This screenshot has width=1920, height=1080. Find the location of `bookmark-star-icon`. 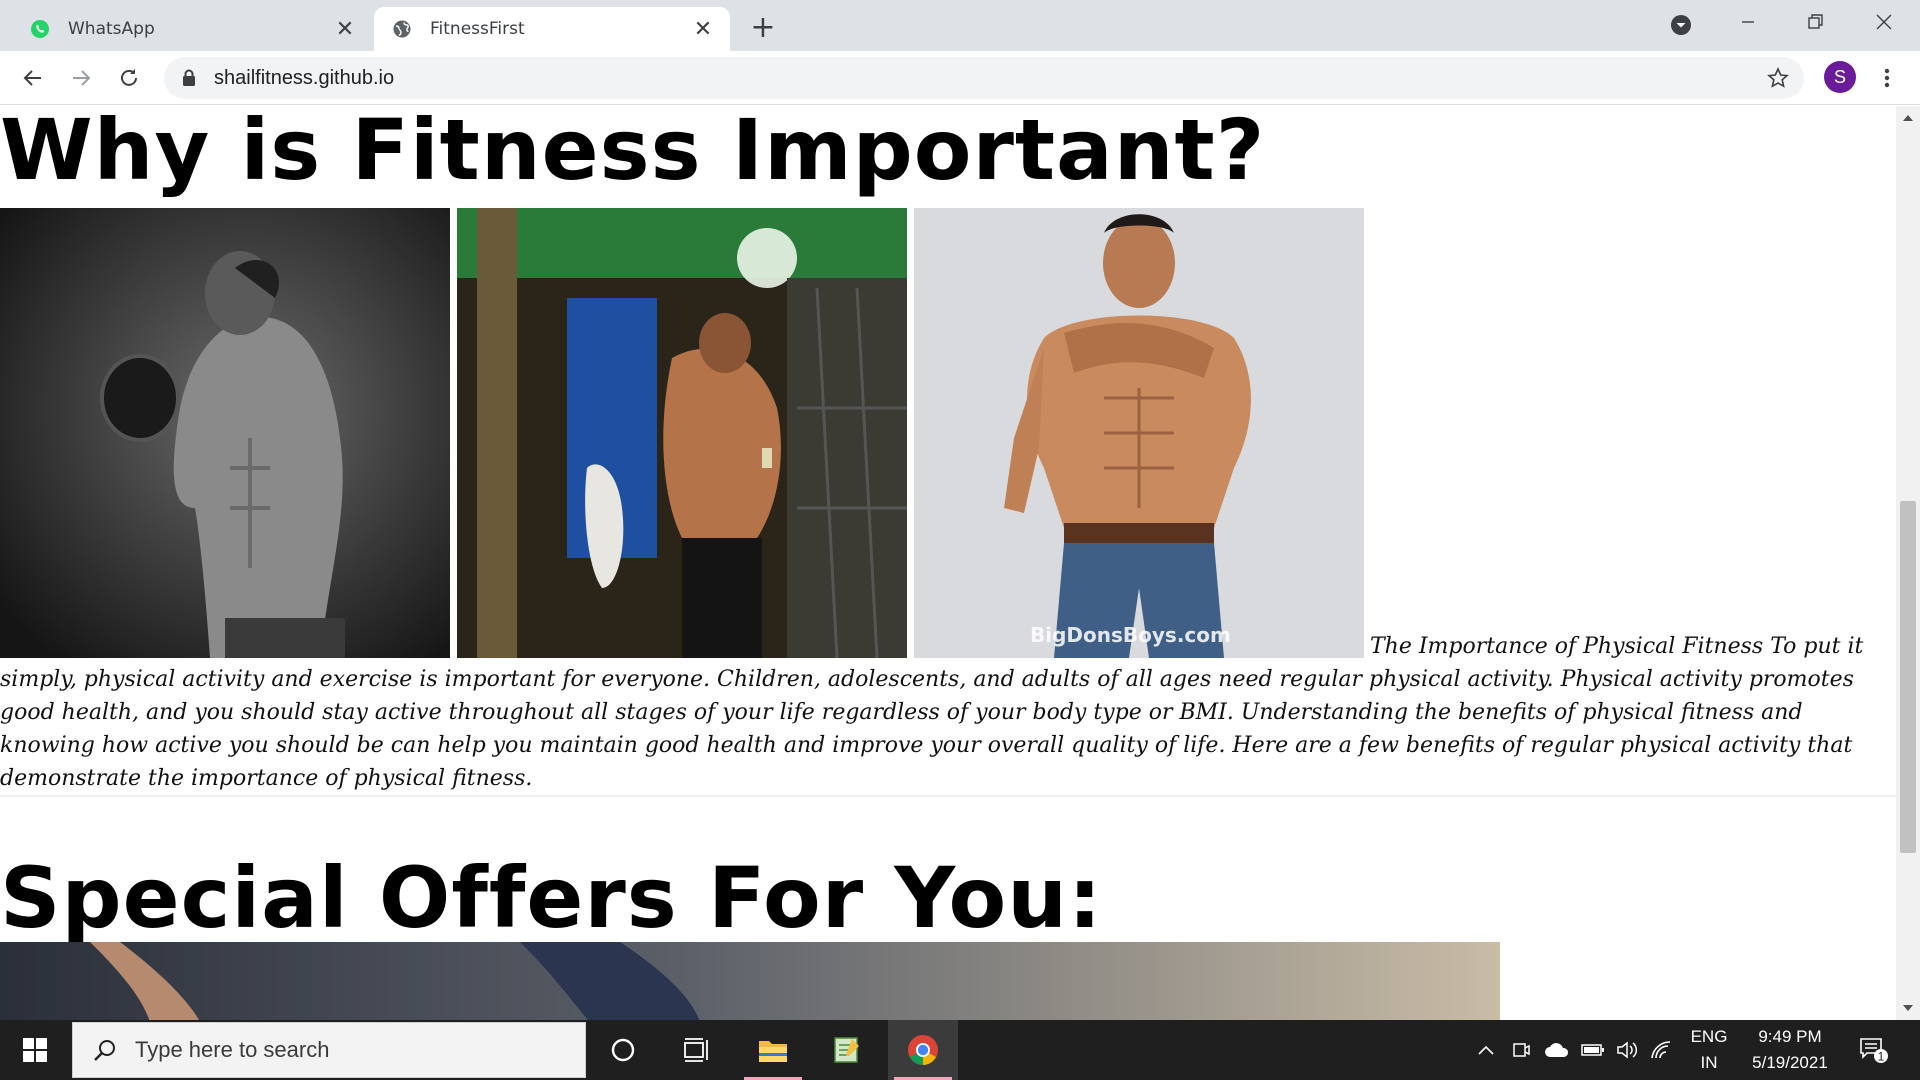

bookmark-star-icon is located at coordinates (1778, 78).